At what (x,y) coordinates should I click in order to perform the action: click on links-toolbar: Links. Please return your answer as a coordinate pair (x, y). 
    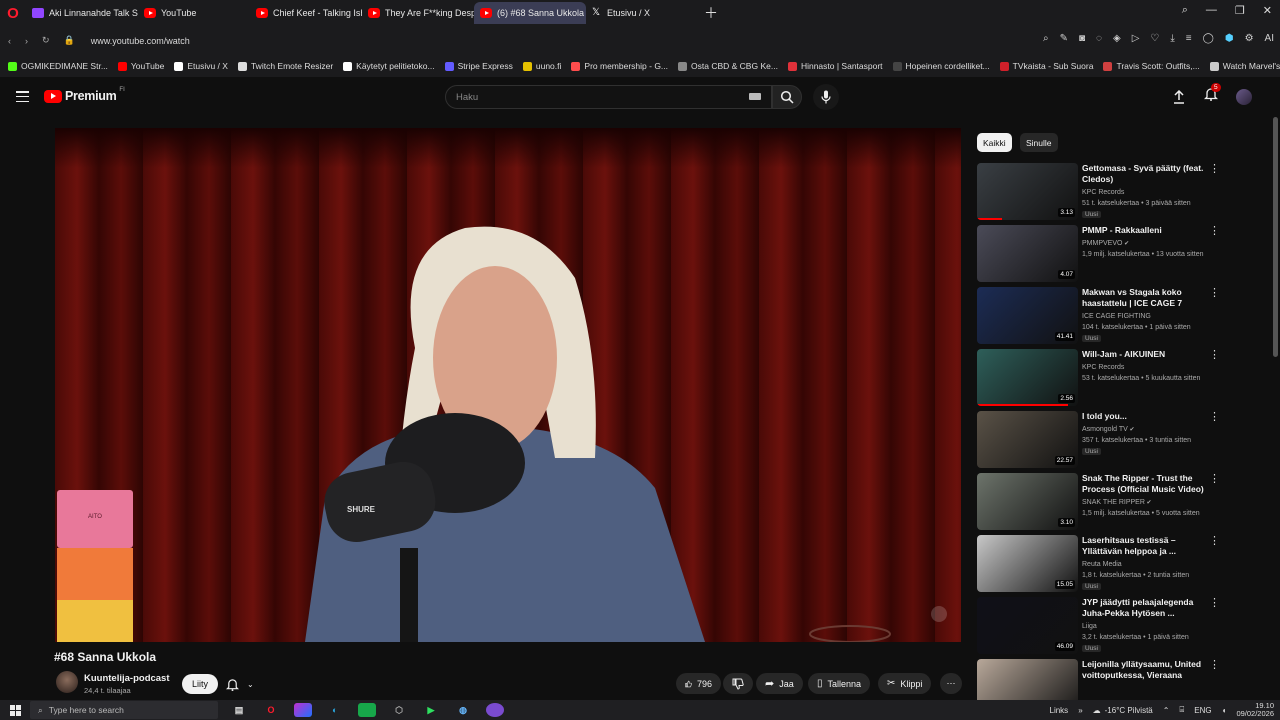
    Looking at the image, I should click on (1059, 710).